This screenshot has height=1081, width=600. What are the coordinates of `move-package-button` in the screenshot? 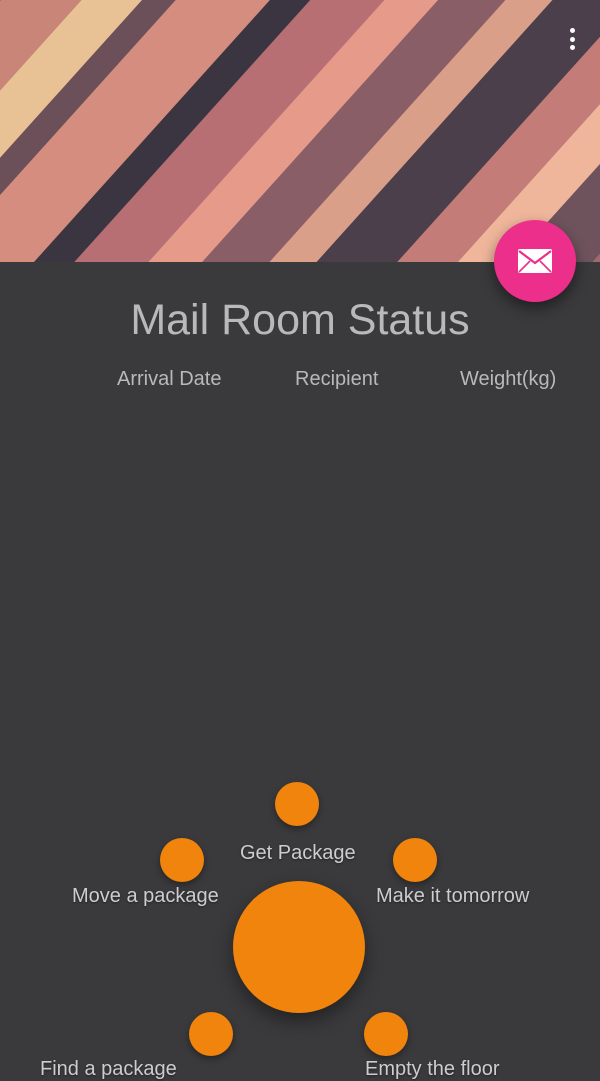 It's located at (182, 860).